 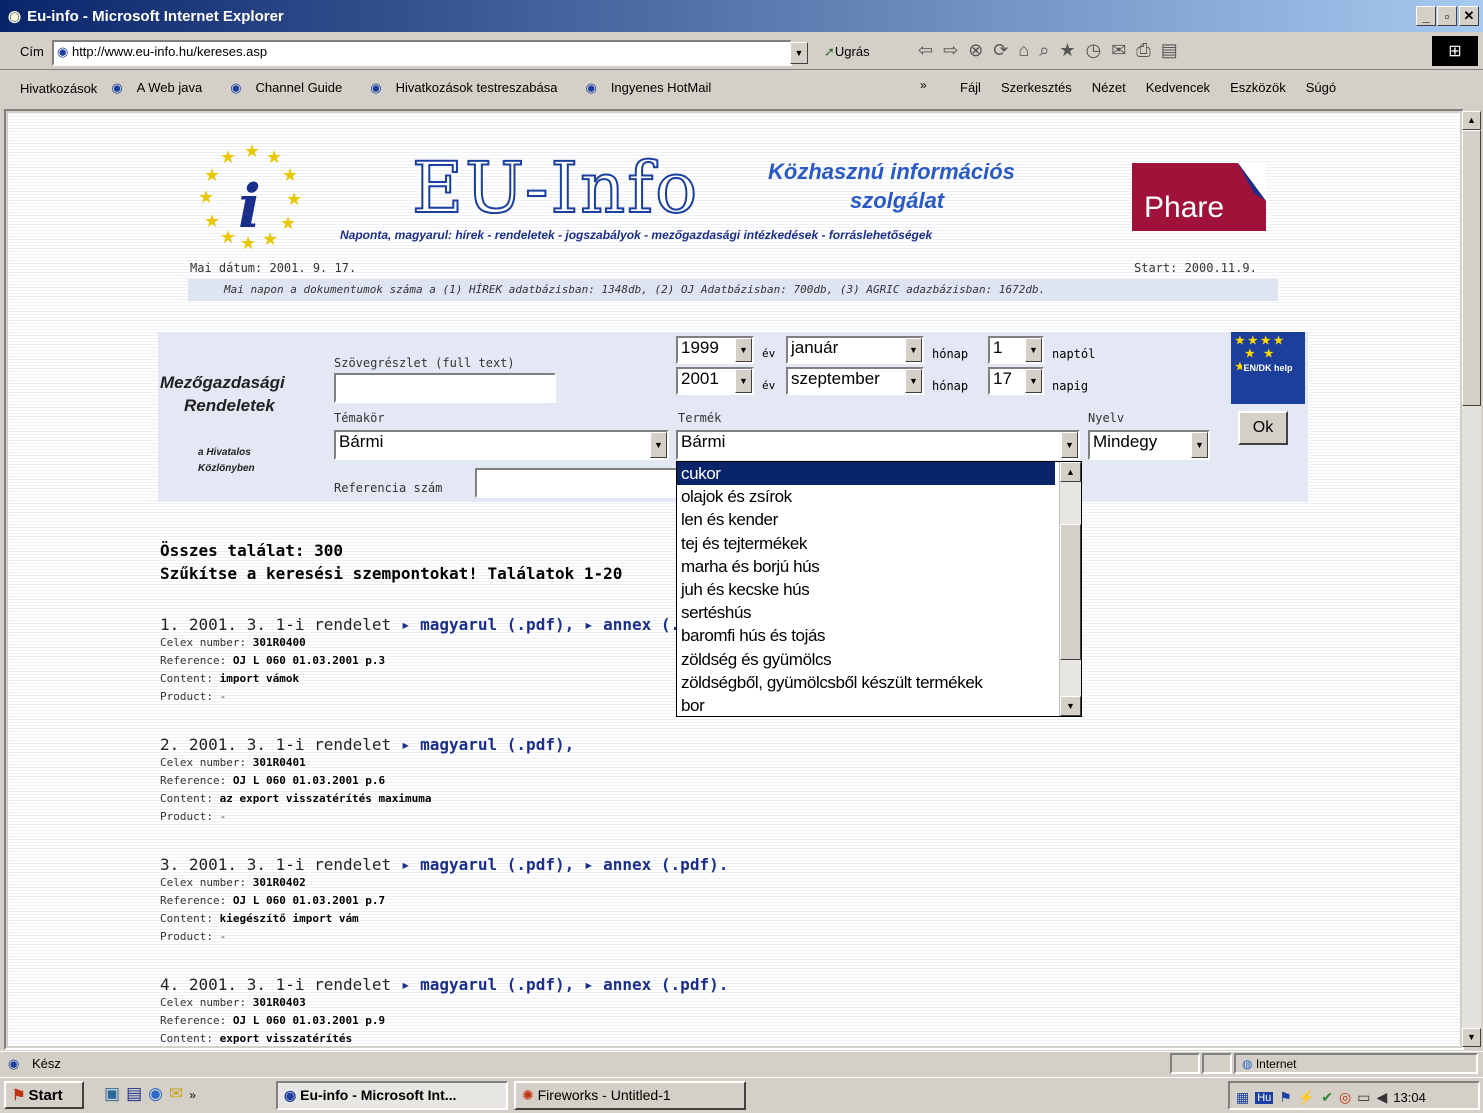 I want to click on outlook-icon: ✉, so click(x=179, y=1093).